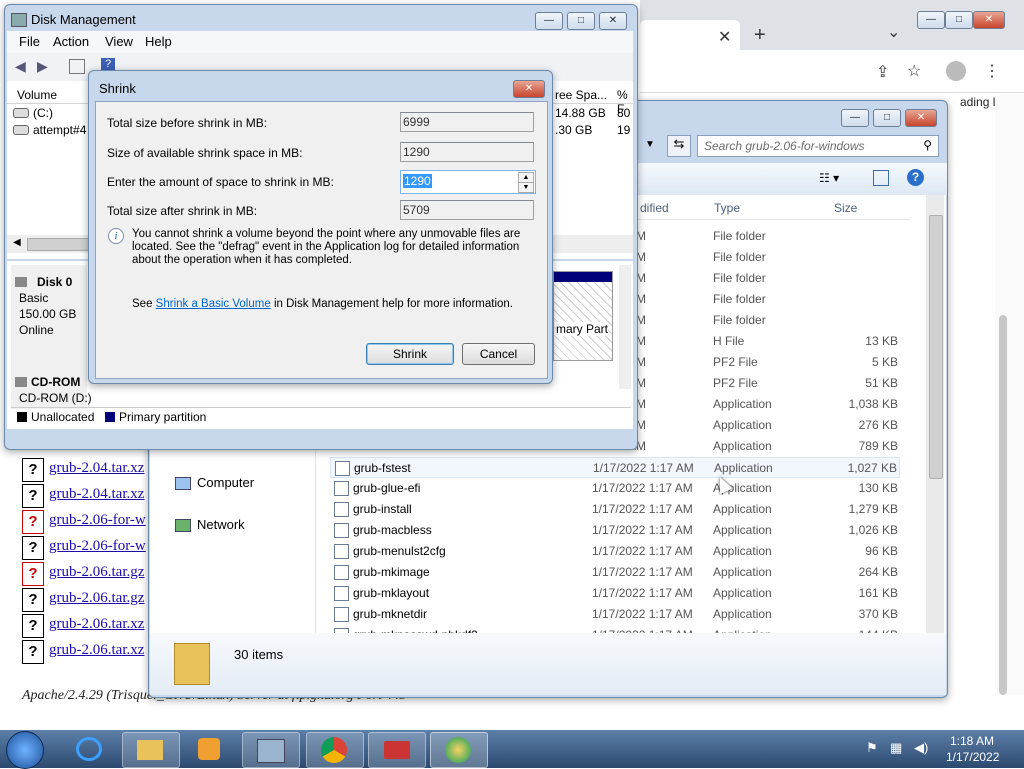  What do you see at coordinates (729, 341) in the screenshot?
I see `file-type: H File` at bounding box center [729, 341].